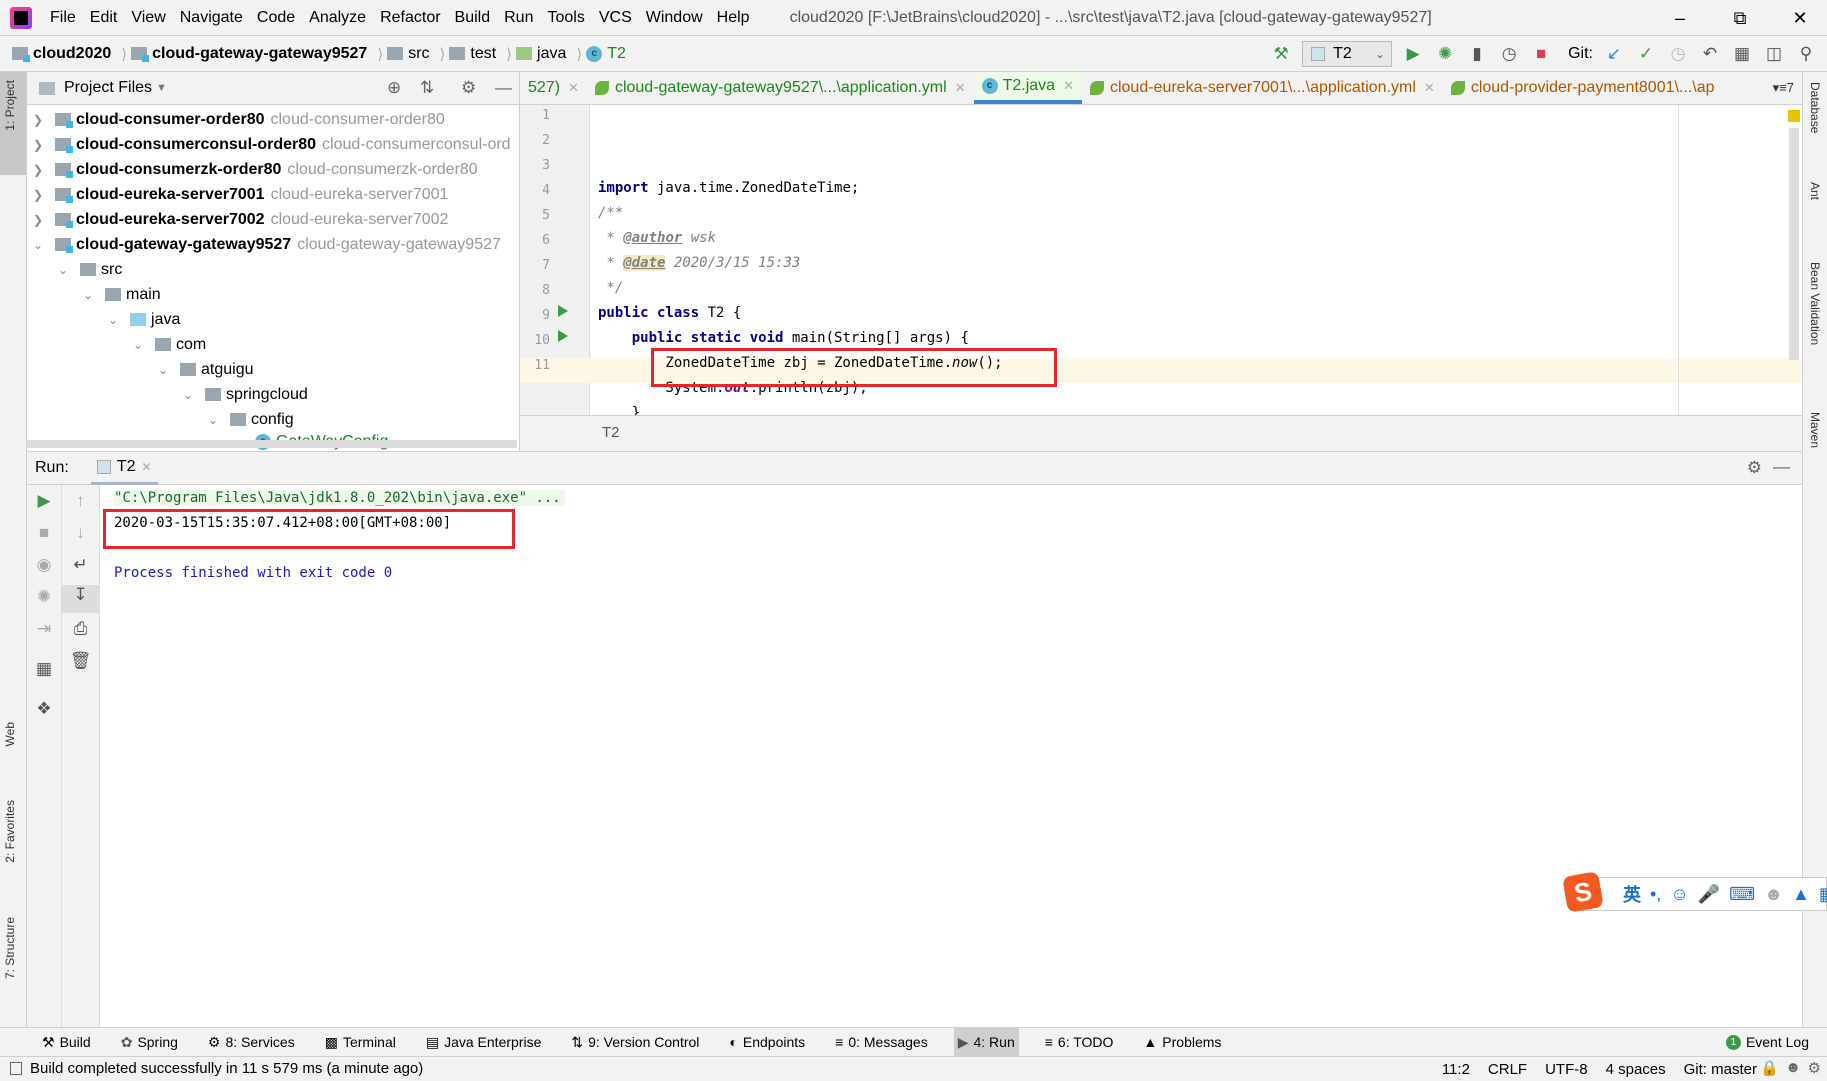 The width and height of the screenshot is (1827, 1081). What do you see at coordinates (1793, 1067) in the screenshot?
I see `inspector-icon: ☻` at bounding box center [1793, 1067].